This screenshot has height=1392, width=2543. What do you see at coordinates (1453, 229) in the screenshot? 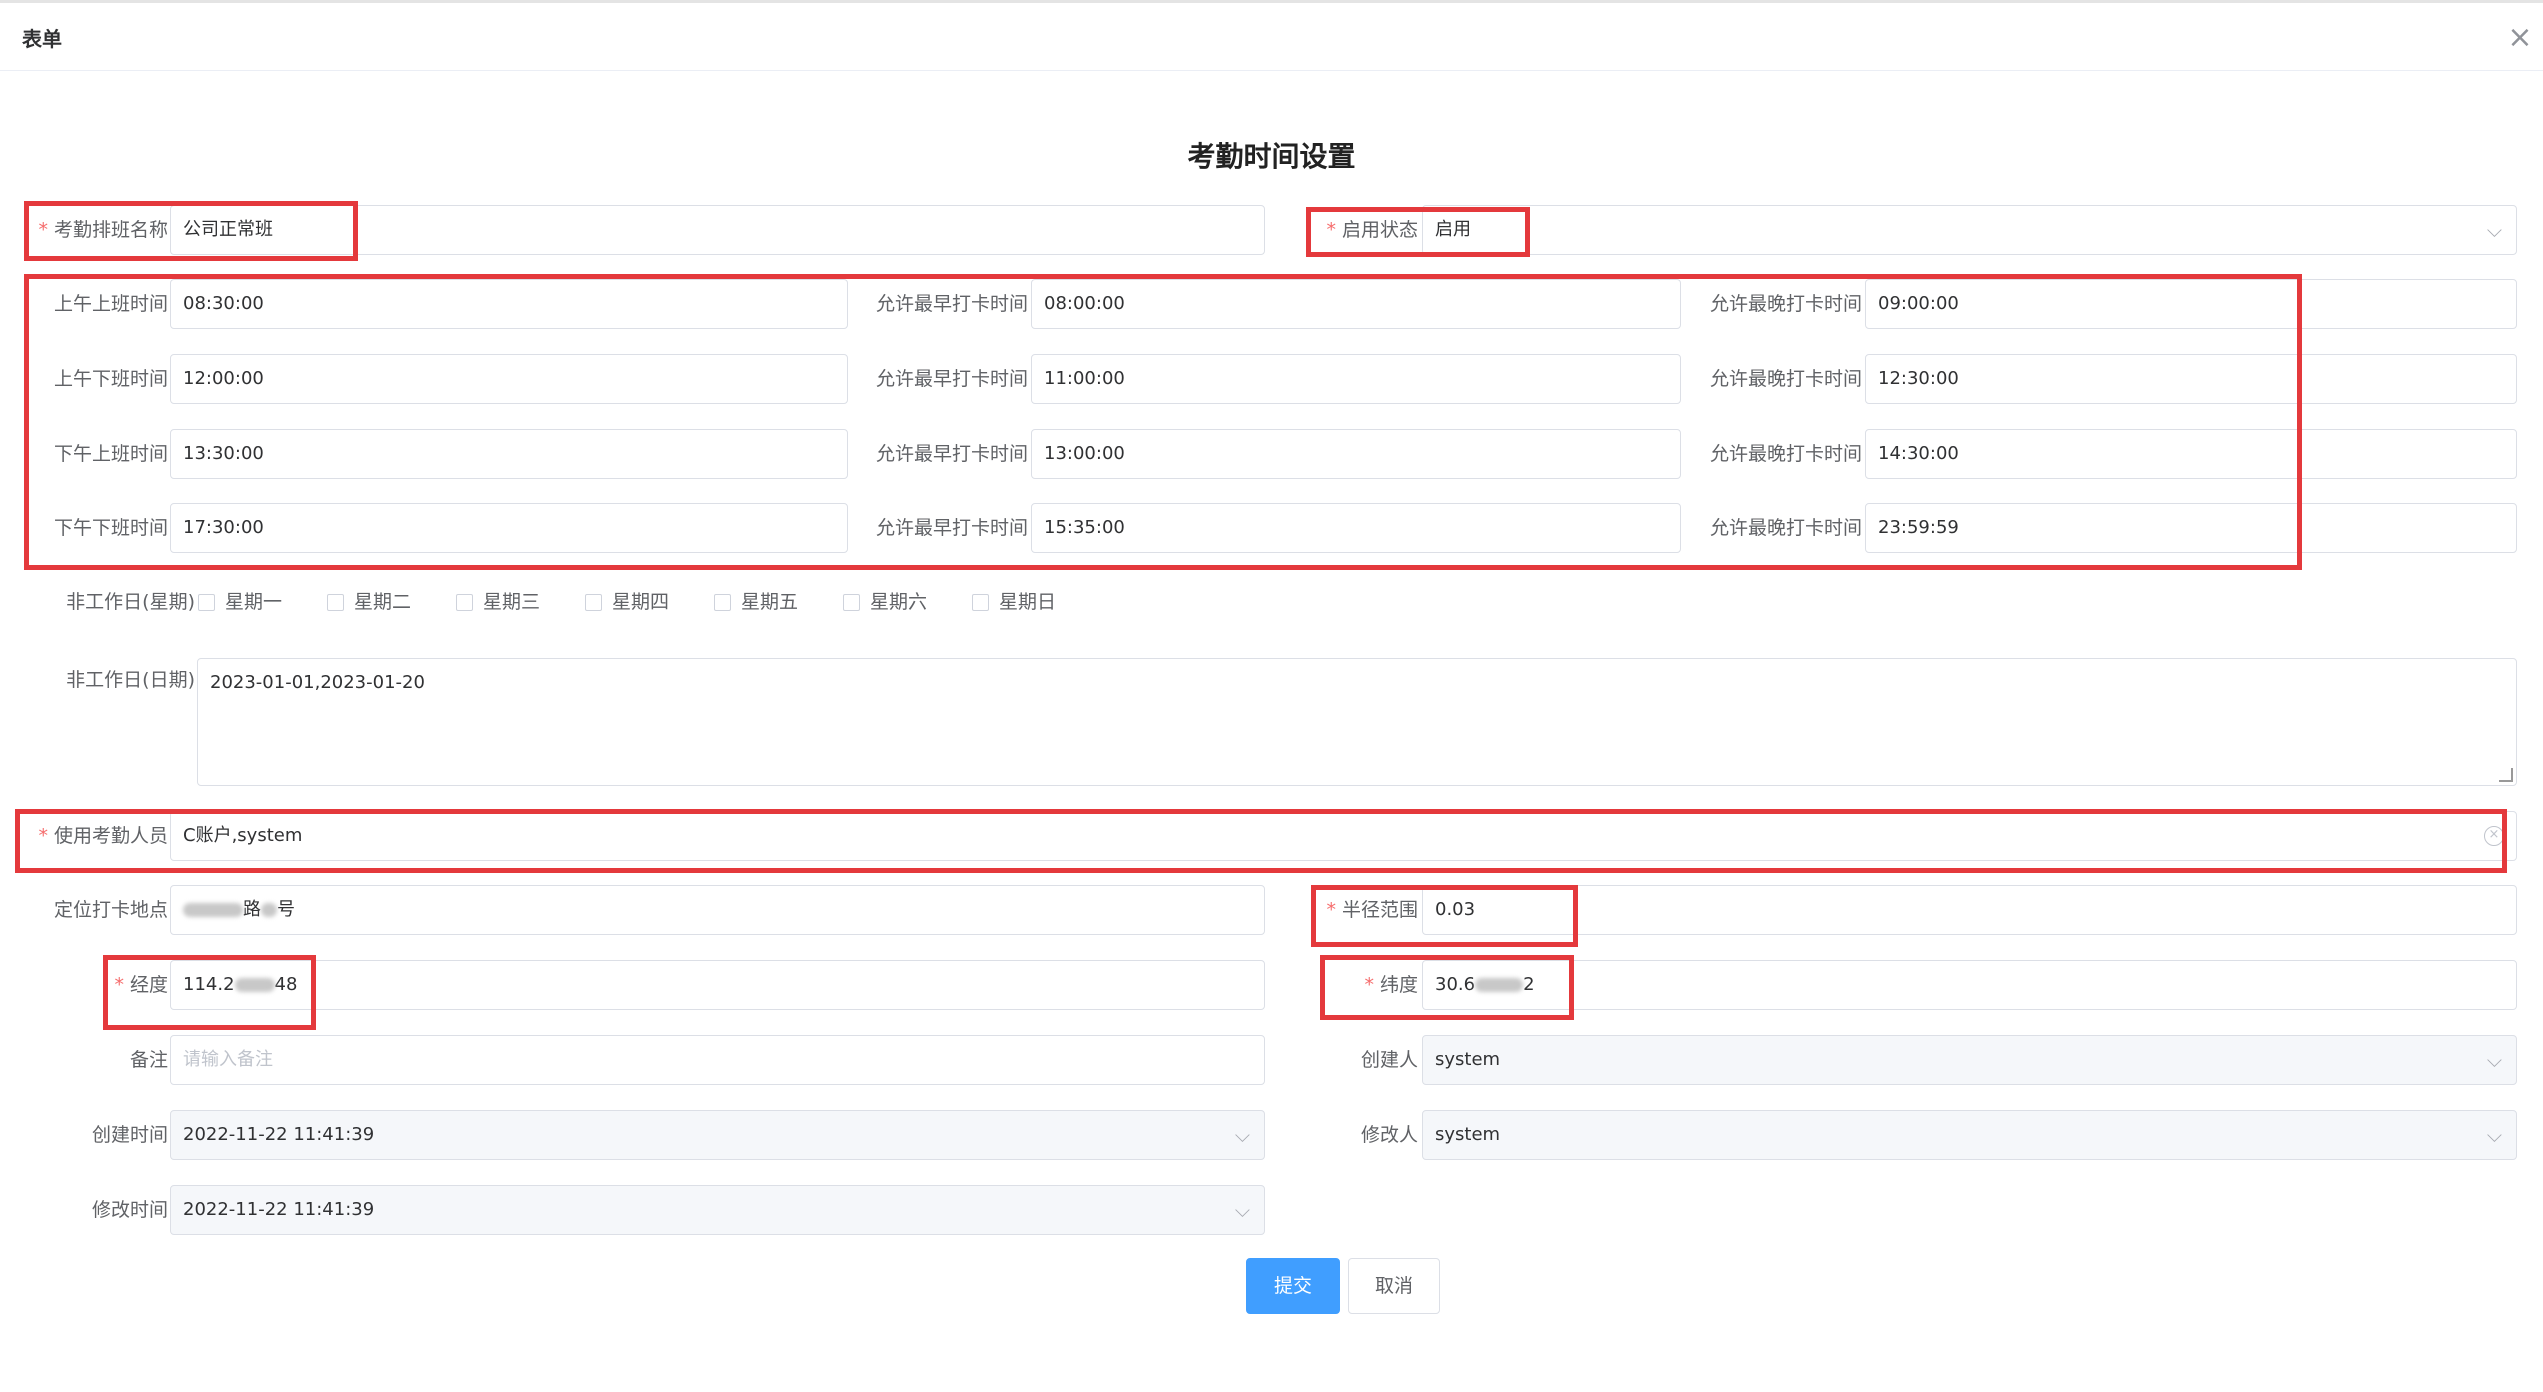
I see `status-select-value: 启用` at bounding box center [1453, 229].